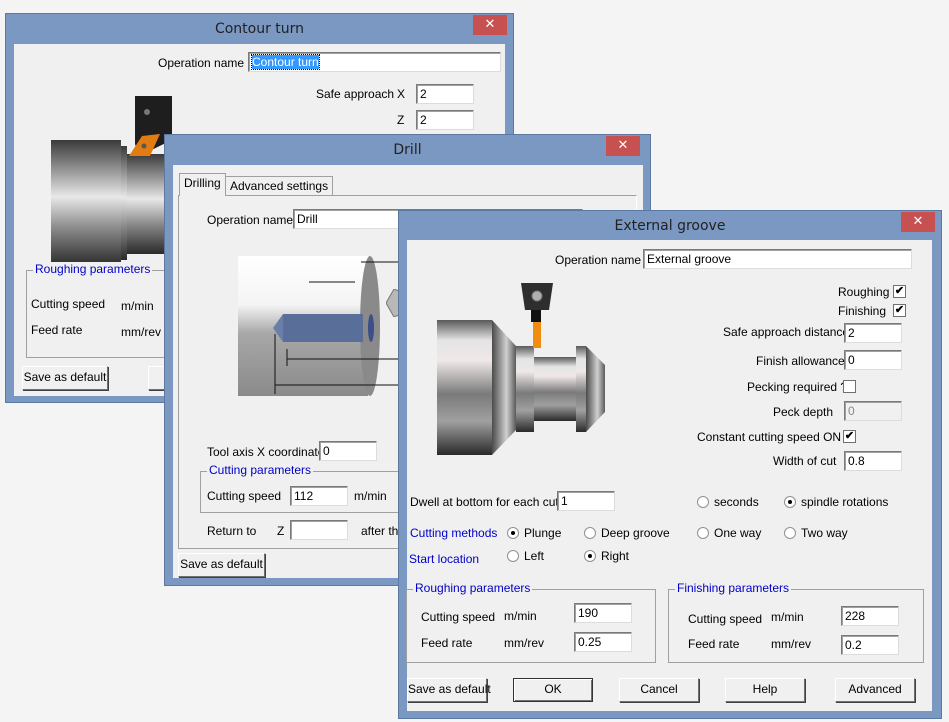 This screenshot has width=949, height=722. I want to click on cutting-method-plunge-label: Plunge, so click(543, 533).